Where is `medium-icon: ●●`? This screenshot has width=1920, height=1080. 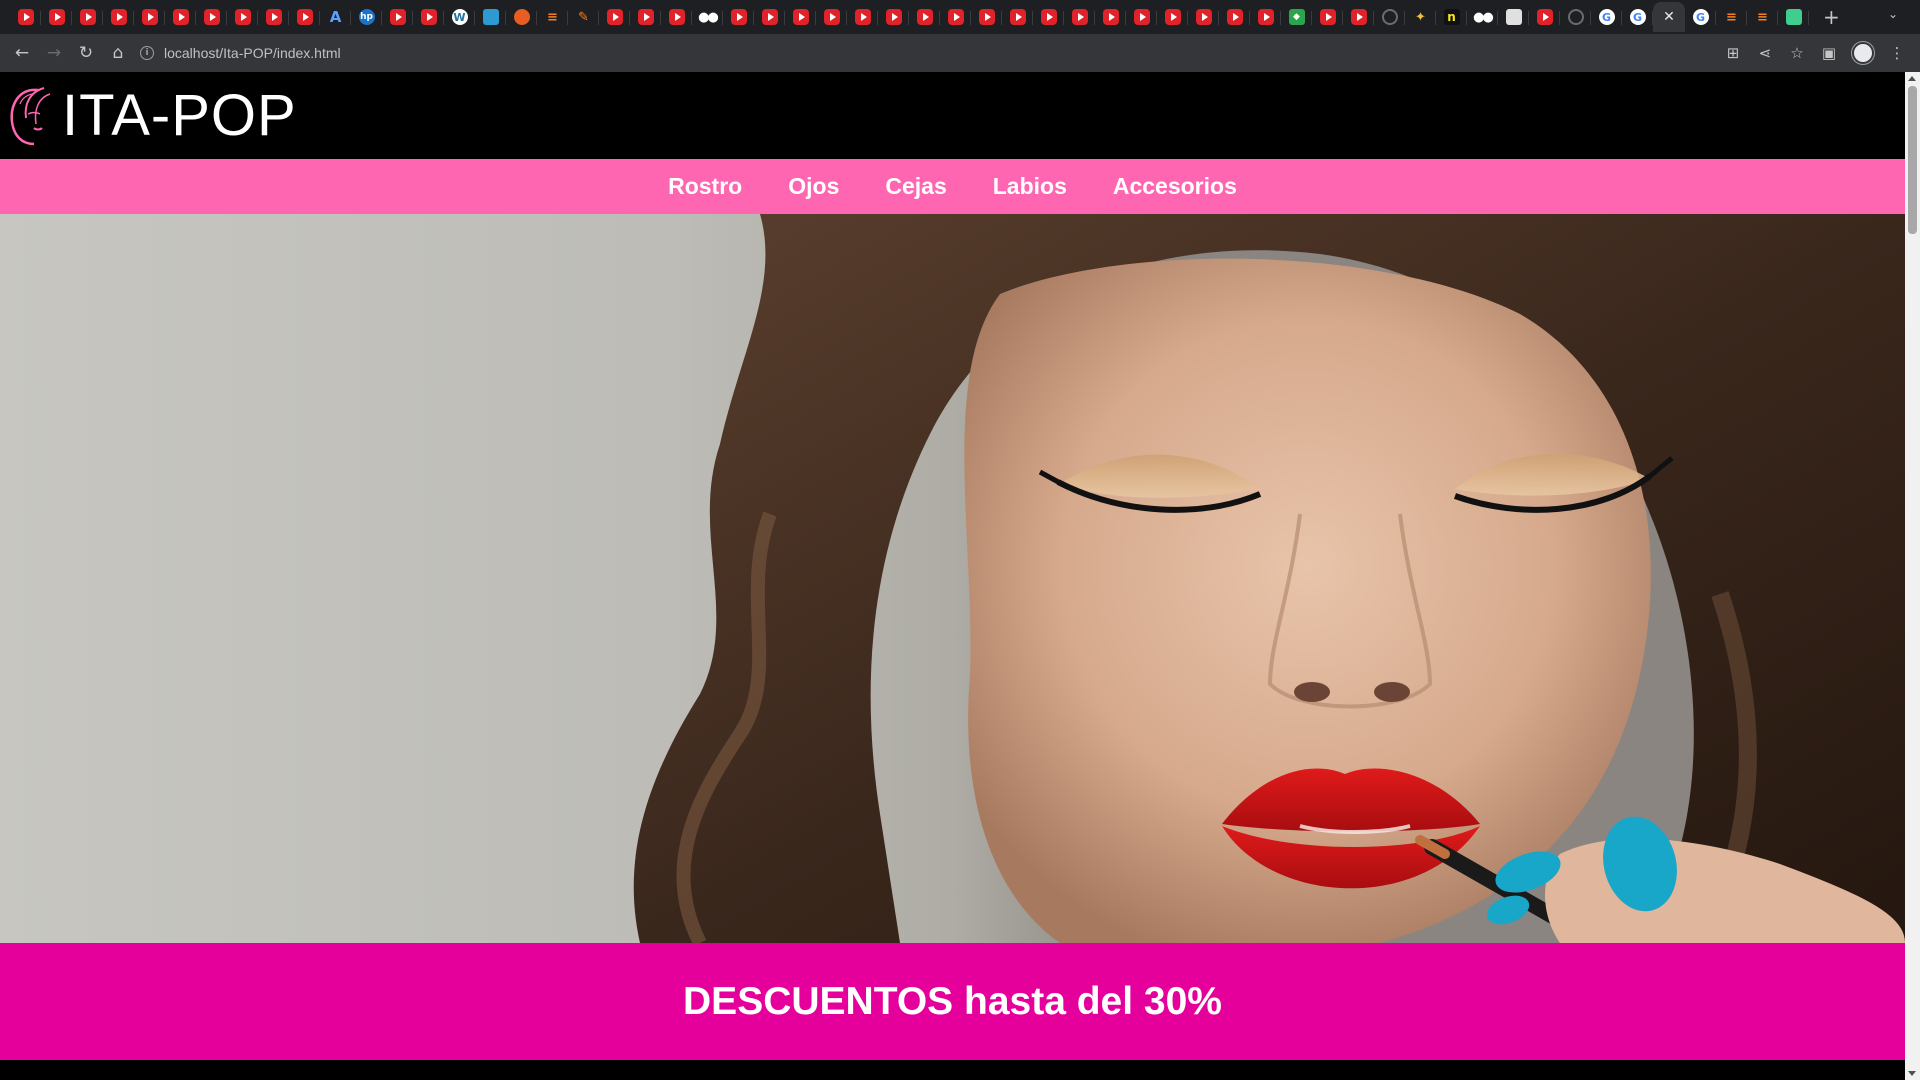 medium-icon: ●● is located at coordinates (708, 17).